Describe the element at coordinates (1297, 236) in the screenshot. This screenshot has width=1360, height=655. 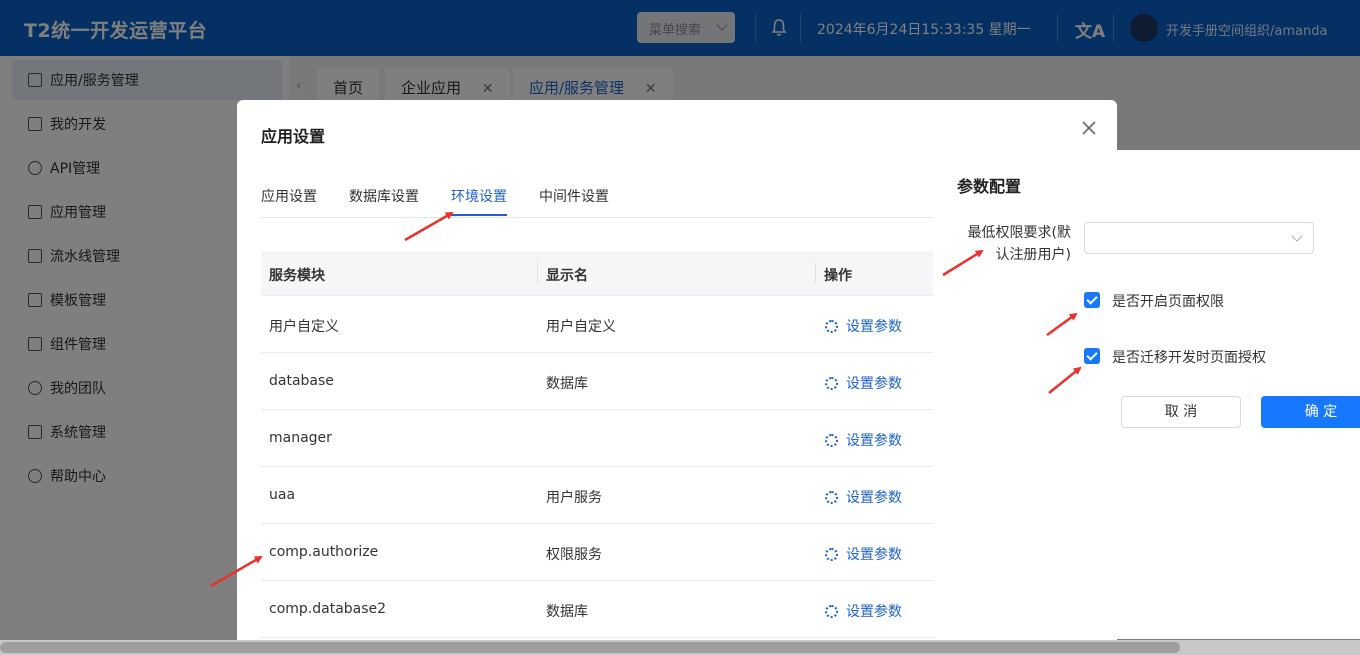
I see `chevron-down-icon` at that location.